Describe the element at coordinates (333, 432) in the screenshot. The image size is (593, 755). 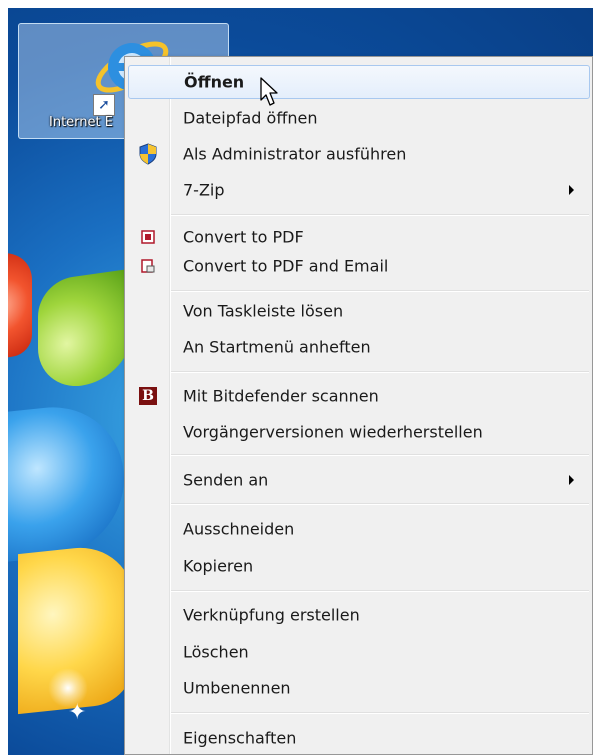
I see `menu-item-label: Vorgängerversionen wiederherstellen` at that location.